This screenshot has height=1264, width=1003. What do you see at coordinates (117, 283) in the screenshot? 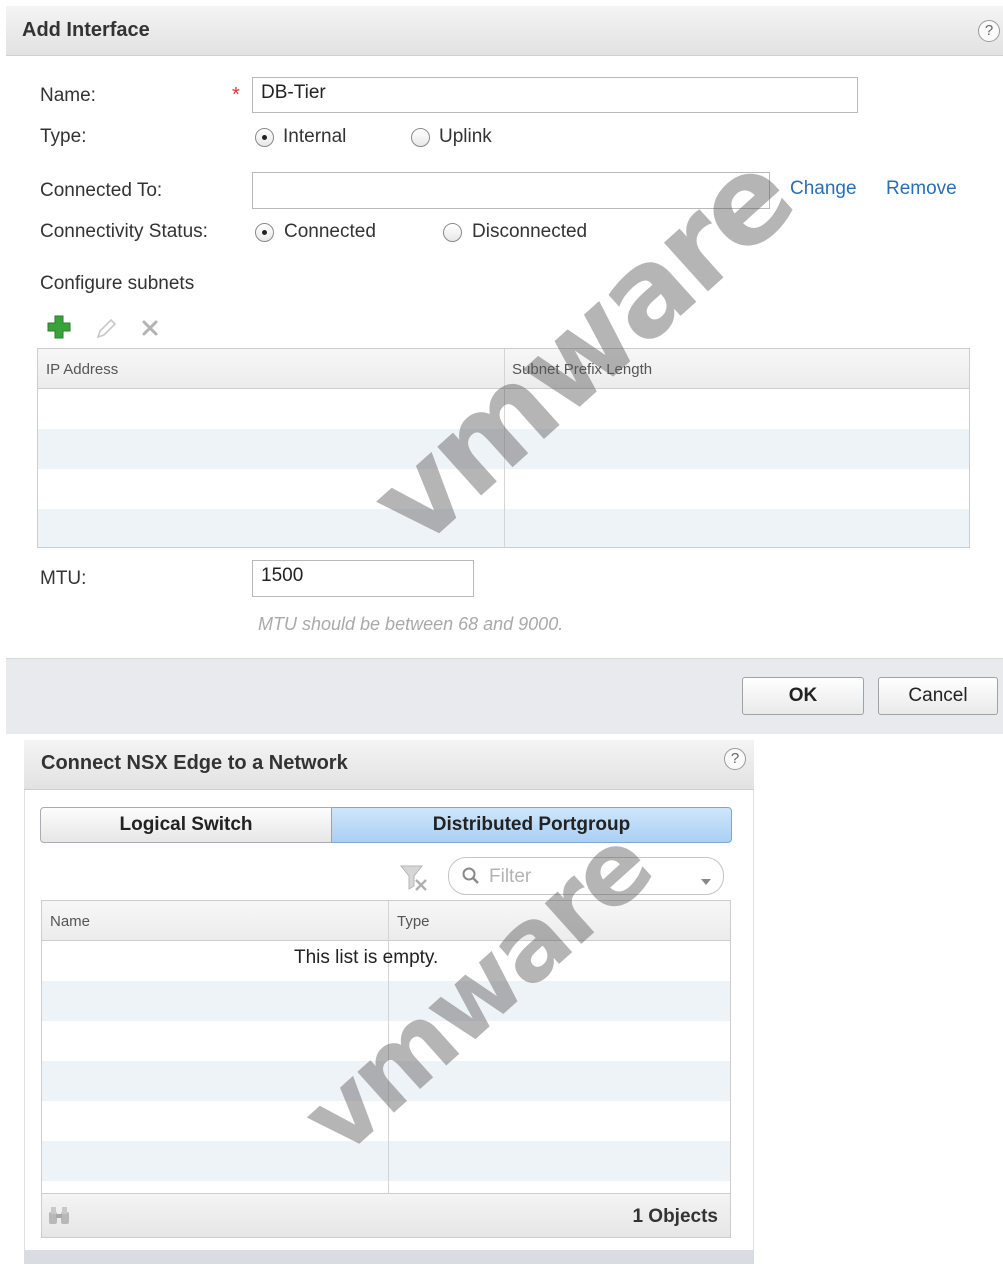
I see `configure-subnets-label: Configure subnets` at bounding box center [117, 283].